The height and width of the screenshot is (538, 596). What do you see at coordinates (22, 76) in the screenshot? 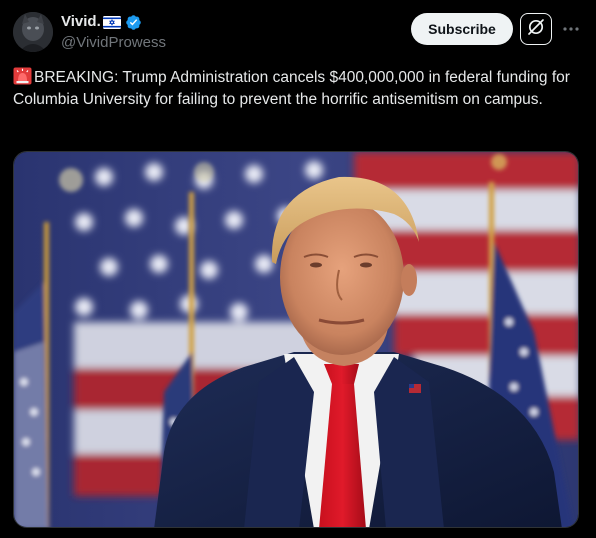
I see `police-light-icon` at bounding box center [22, 76].